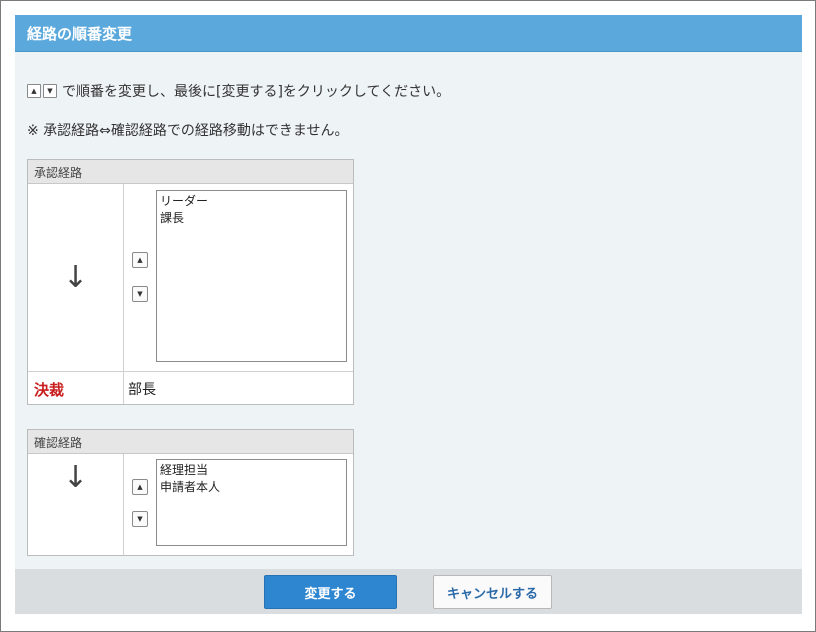 The image size is (816, 632). Describe the element at coordinates (251, 276) in the screenshot. I see `approval-route-listbox: リーダー 課長` at that location.